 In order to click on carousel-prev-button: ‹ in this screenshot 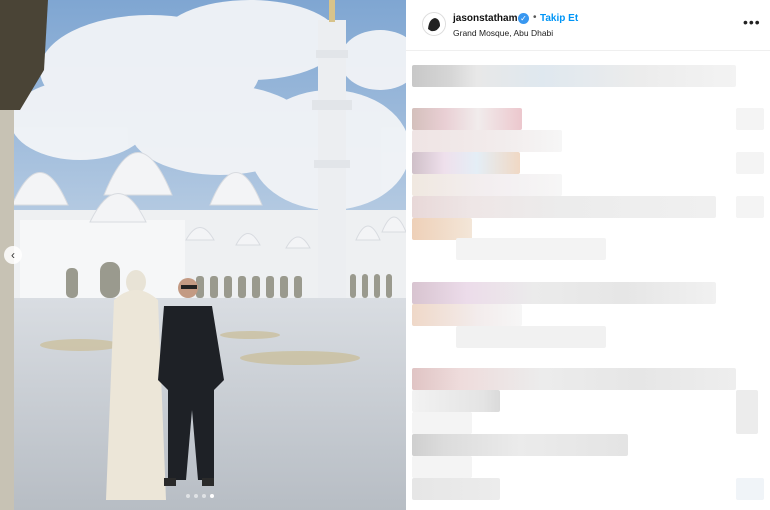, I will do `click(13, 255)`.